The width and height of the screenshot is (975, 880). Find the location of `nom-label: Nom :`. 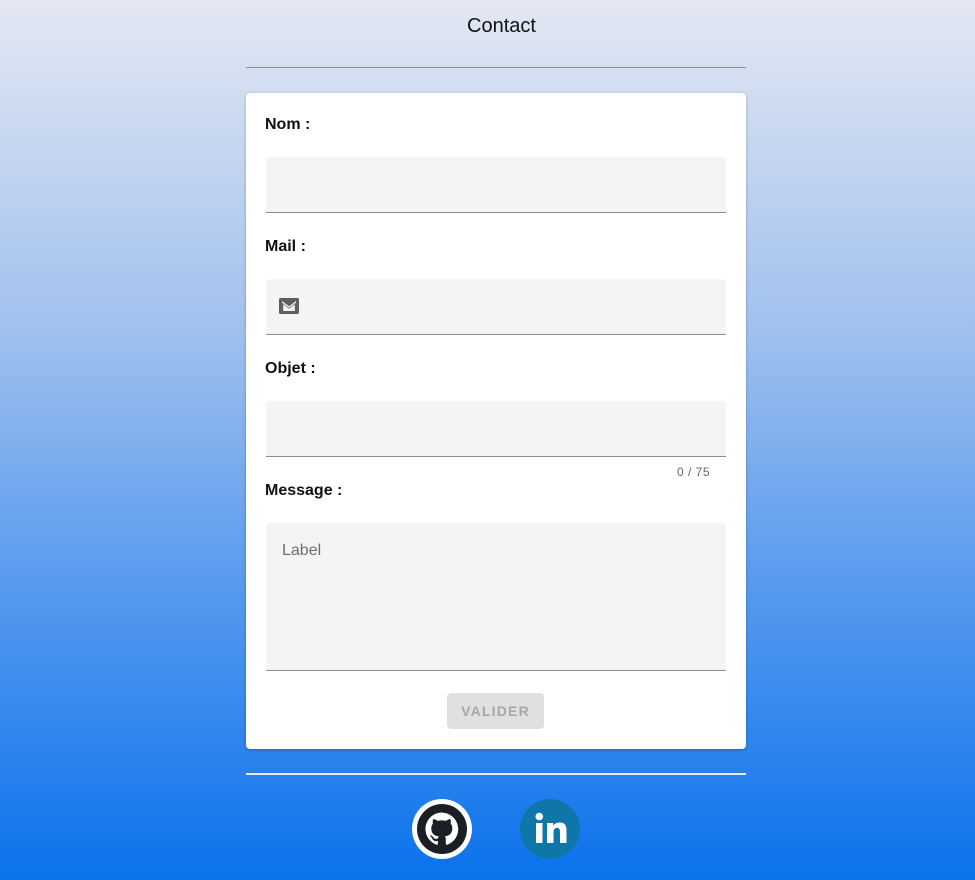

nom-label: Nom : is located at coordinates (288, 124).